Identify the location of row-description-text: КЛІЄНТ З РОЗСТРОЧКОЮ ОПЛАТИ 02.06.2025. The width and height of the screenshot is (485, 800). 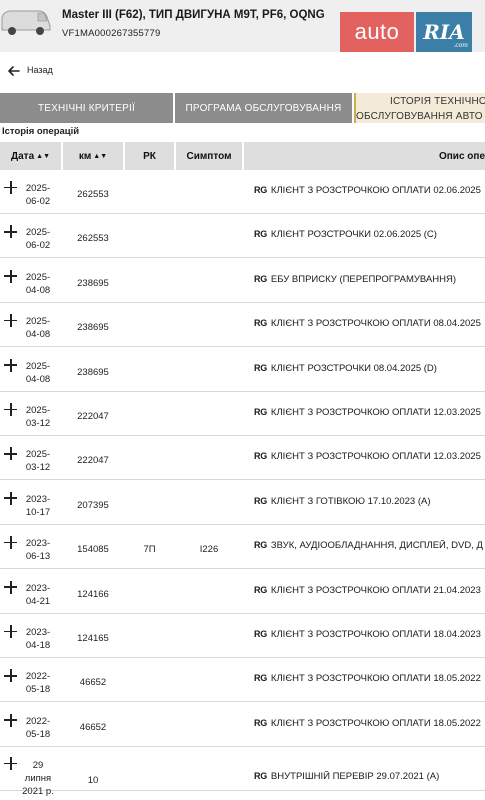
(375, 190).